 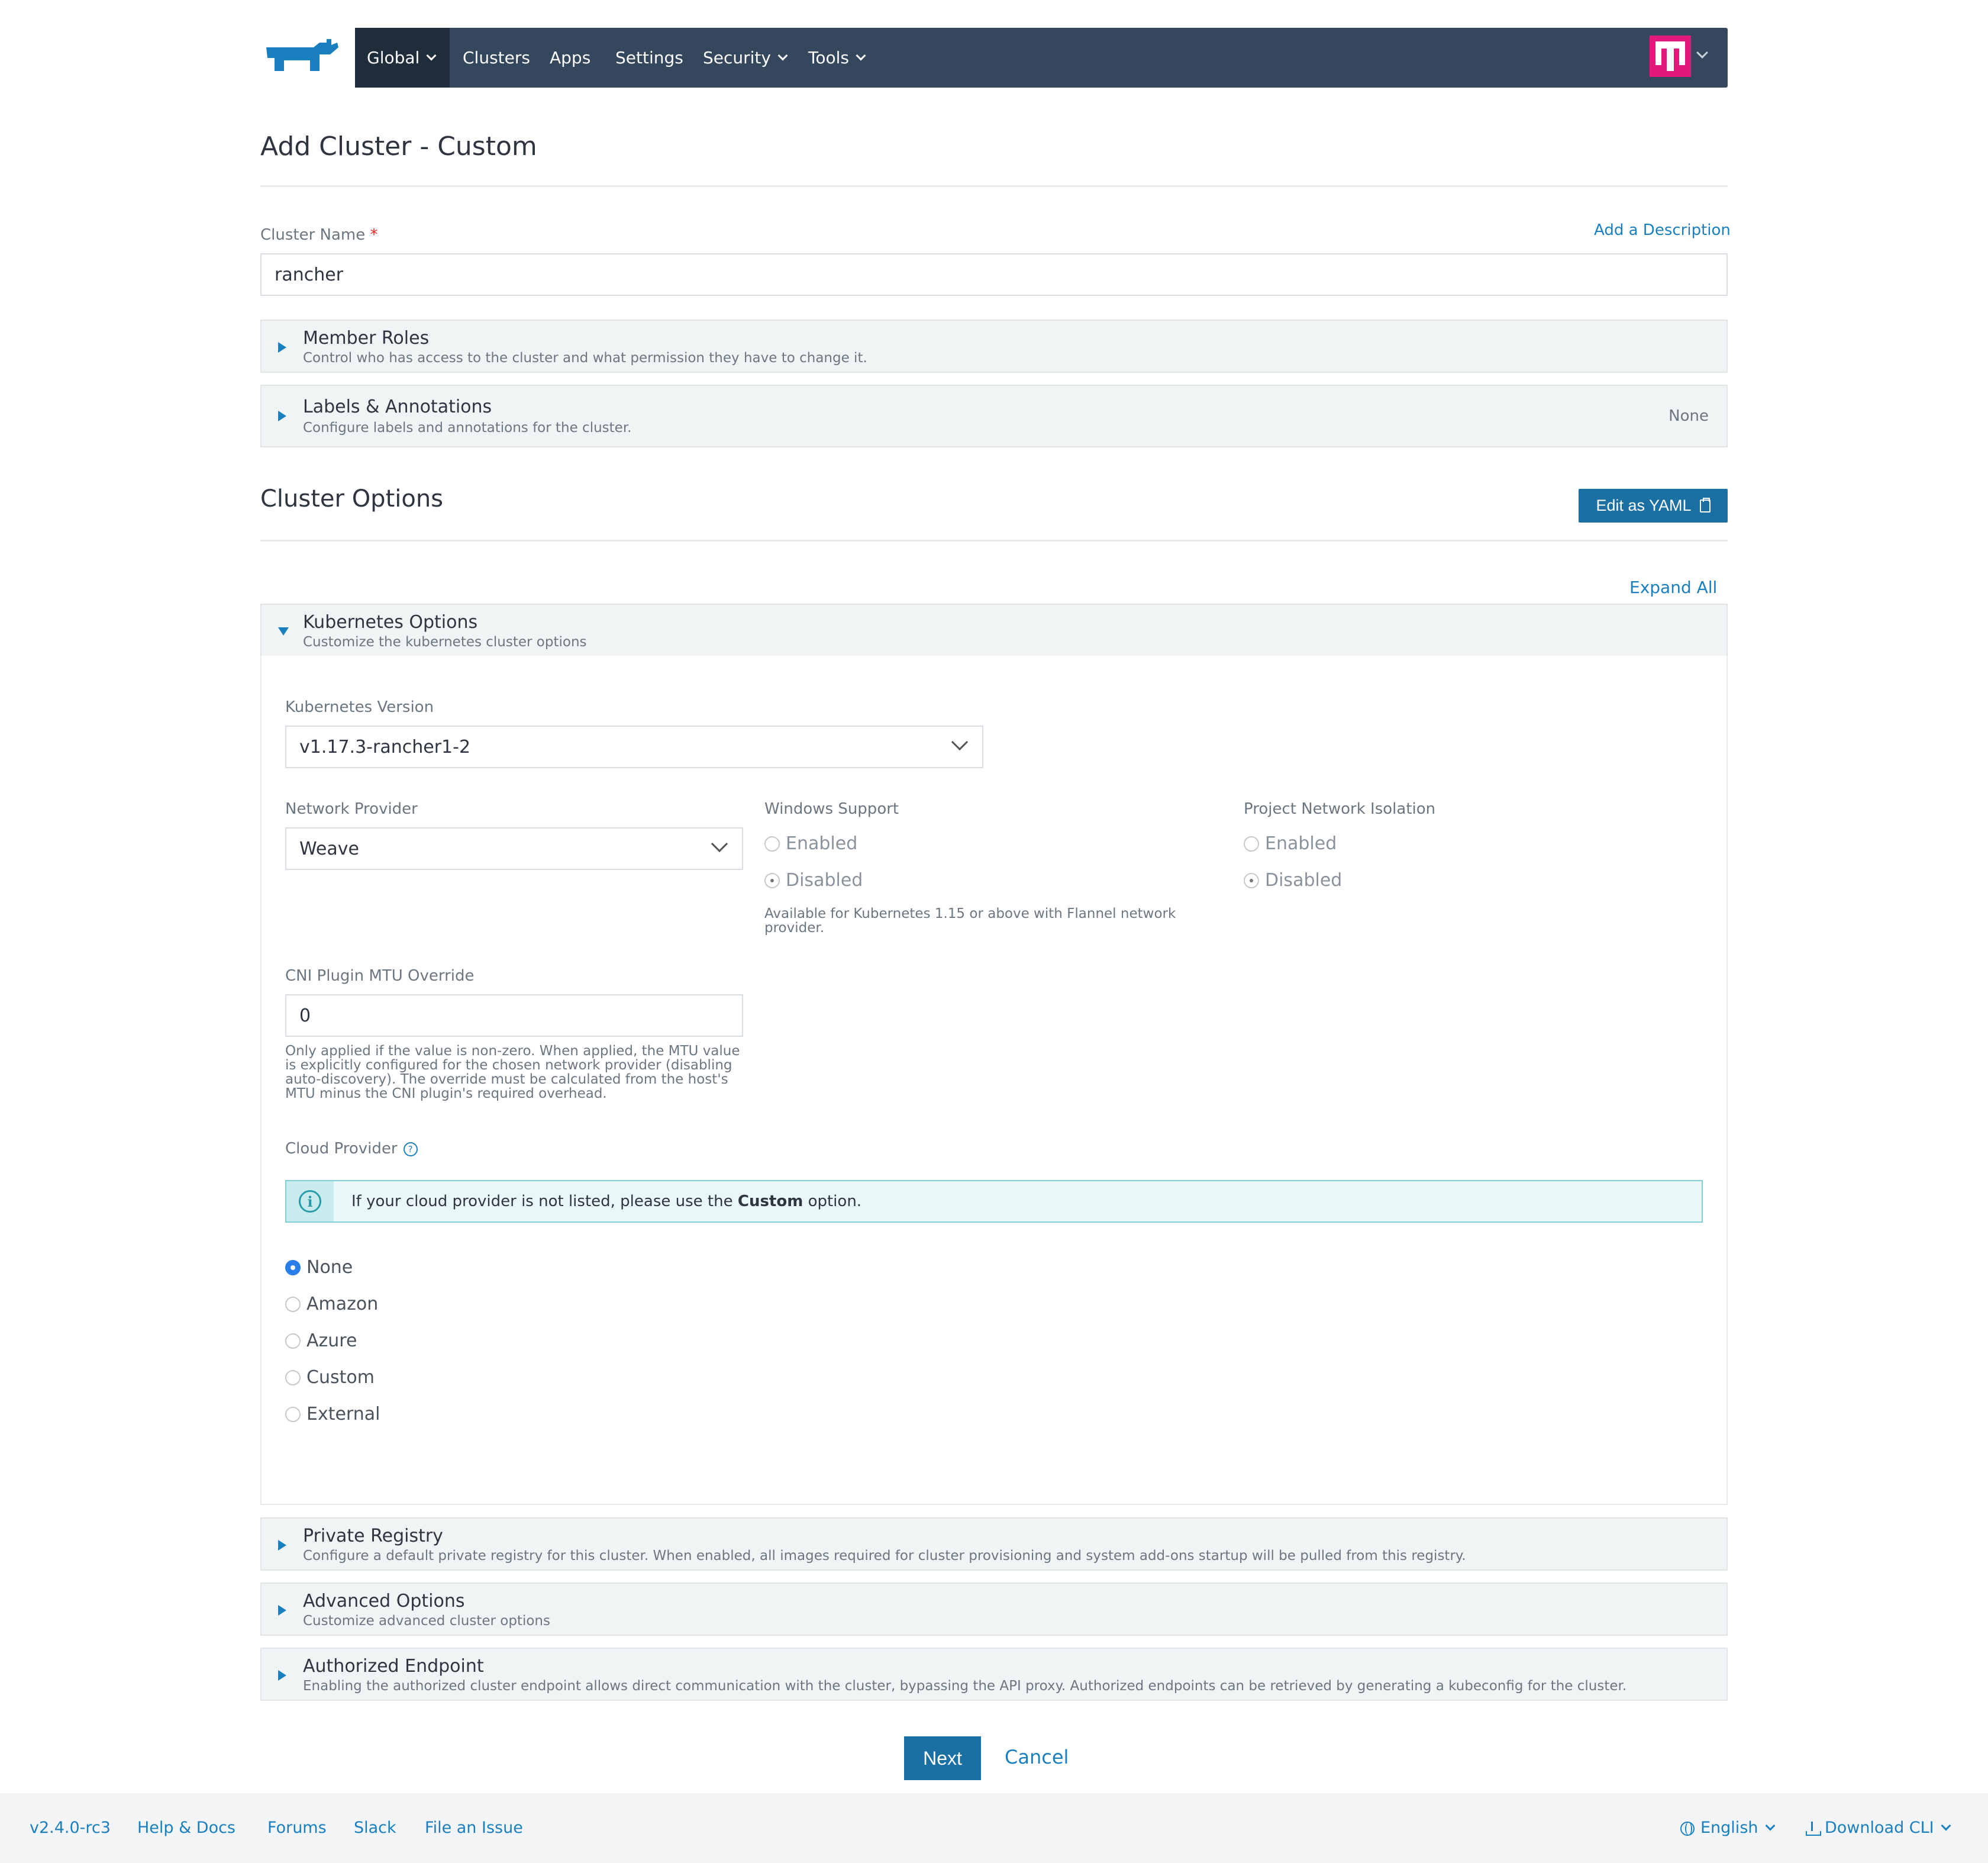 I want to click on nav-tools: Tools, so click(x=837, y=58).